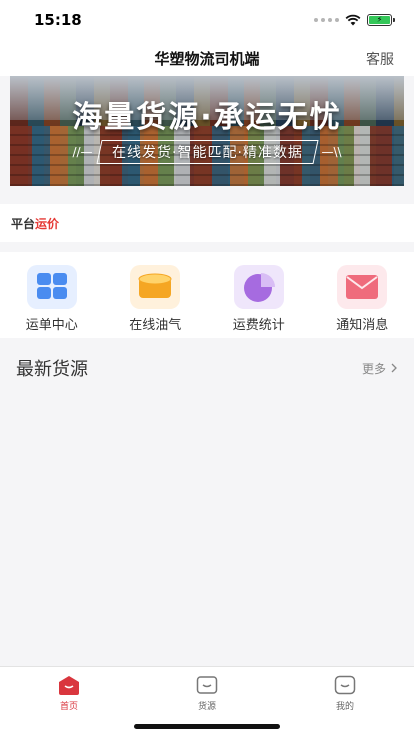 The height and width of the screenshot is (736, 414). I want to click on envelope-icon, so click(362, 287).